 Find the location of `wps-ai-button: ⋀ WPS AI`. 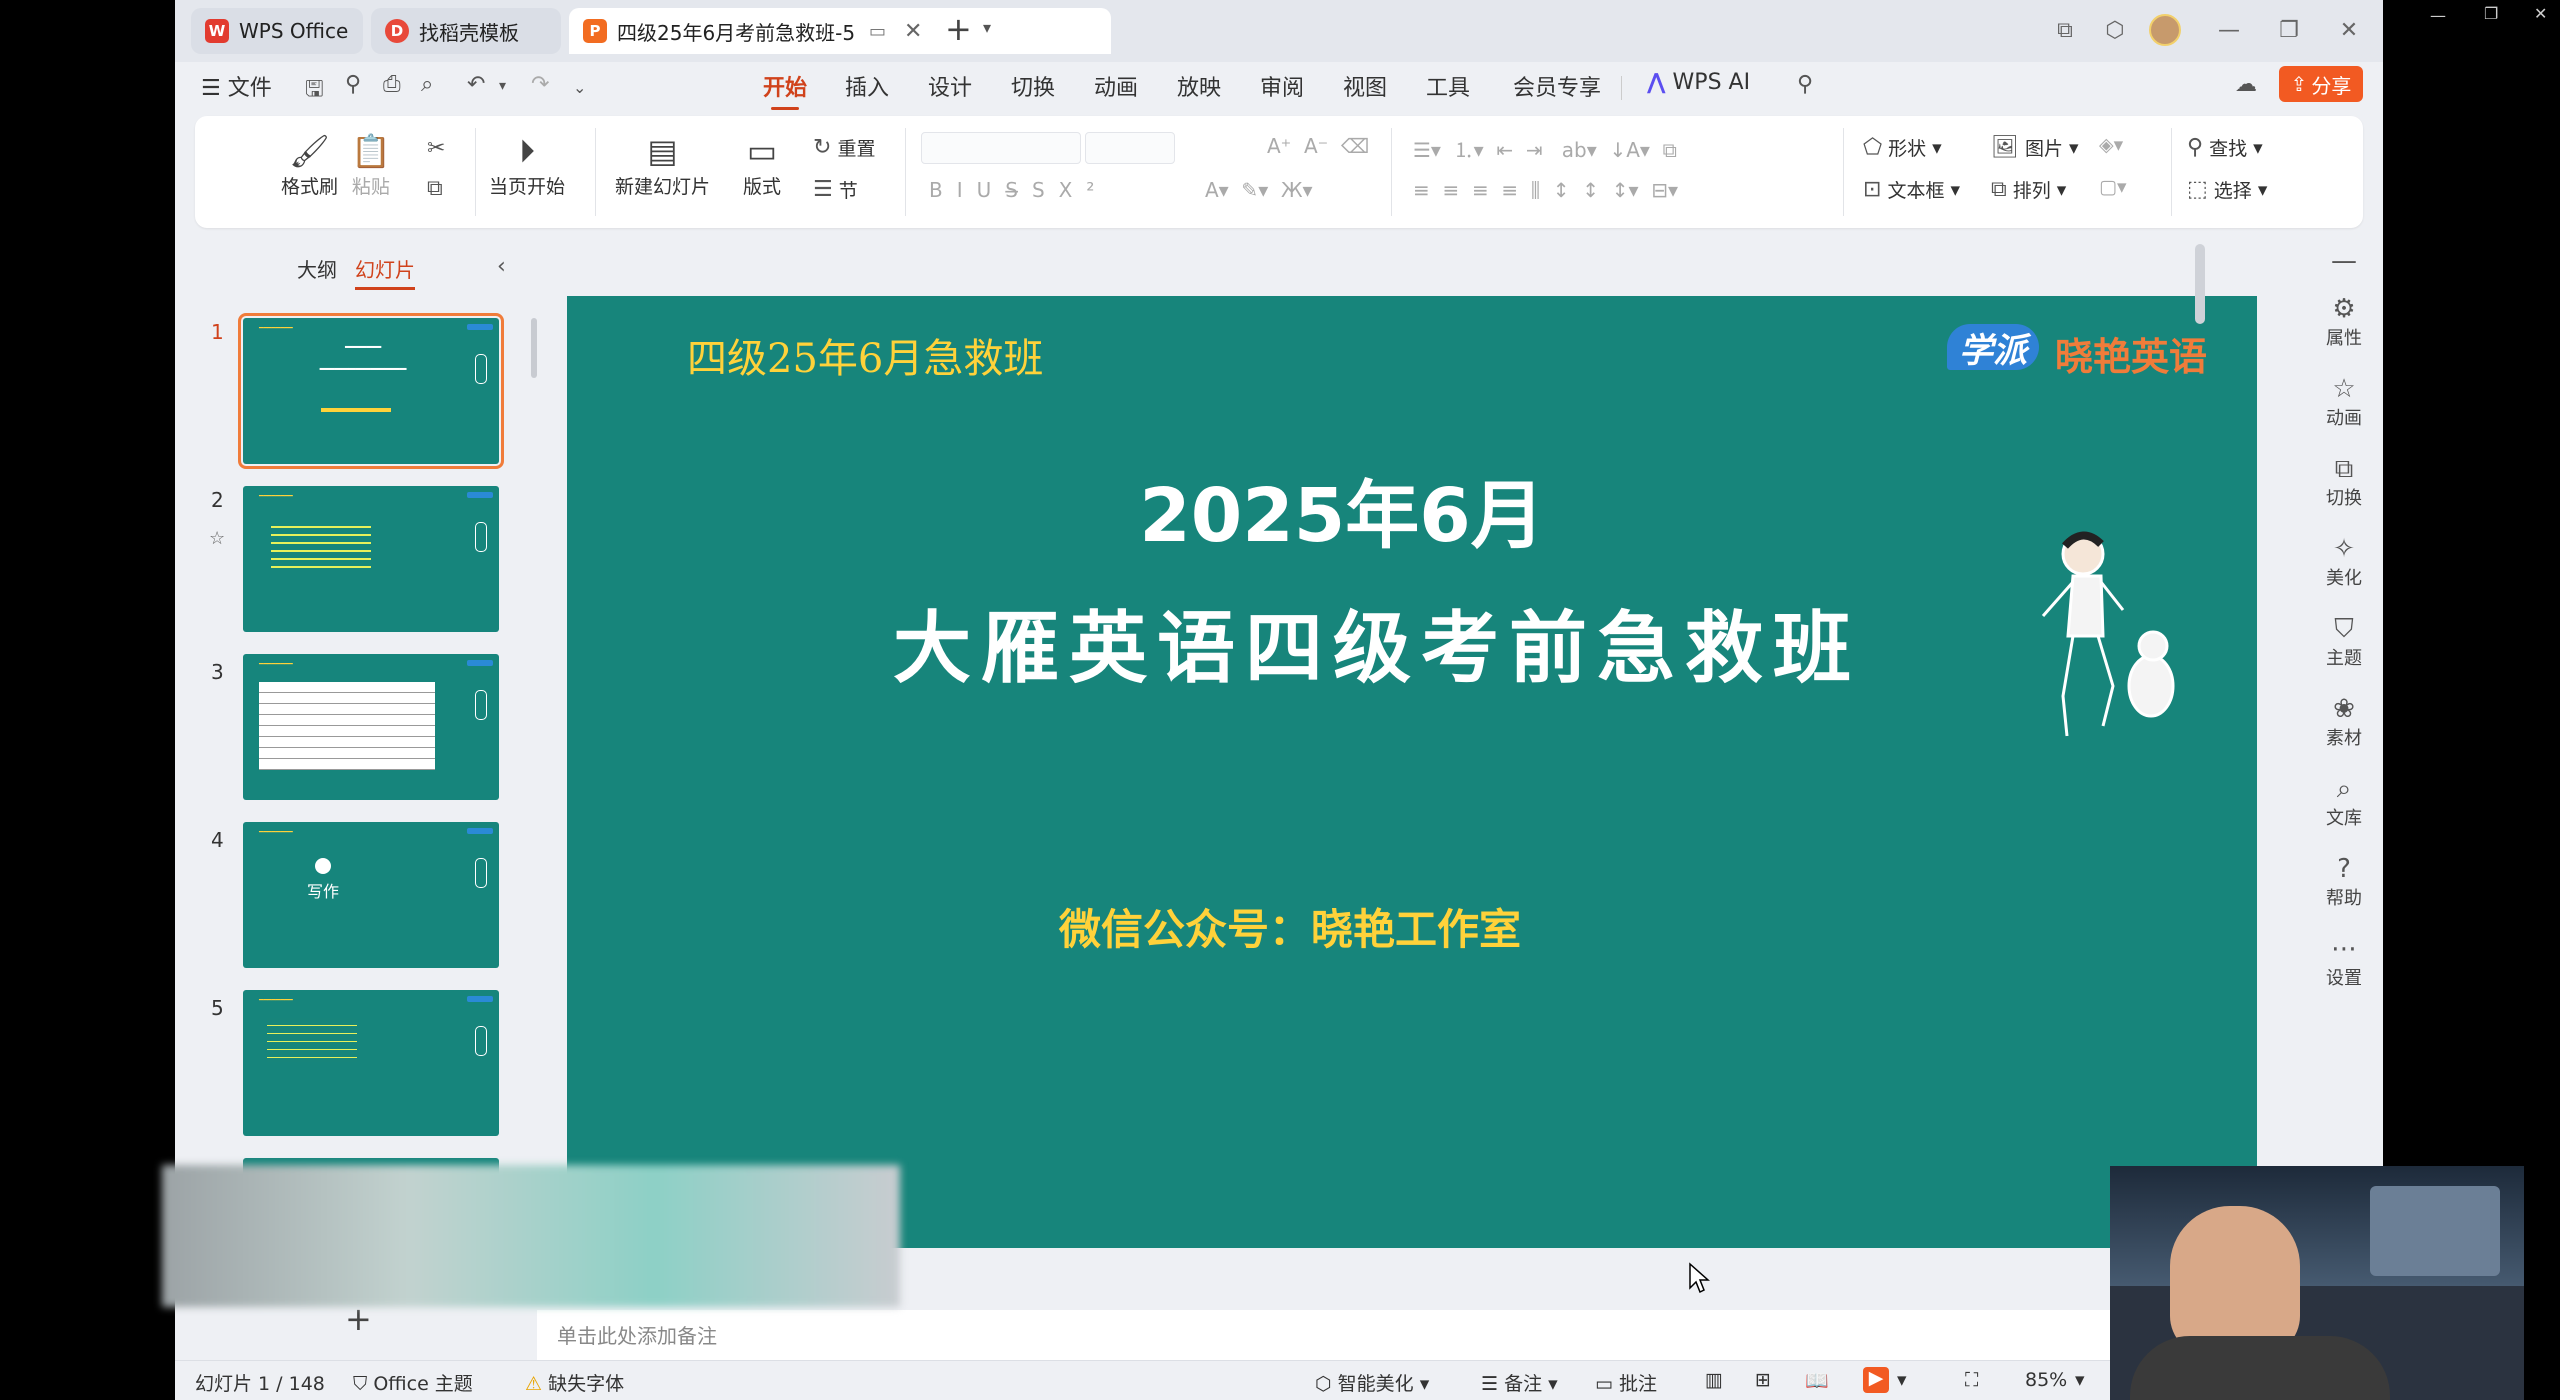

wps-ai-button: ⋀ WPS AI is located at coordinates (1698, 82).